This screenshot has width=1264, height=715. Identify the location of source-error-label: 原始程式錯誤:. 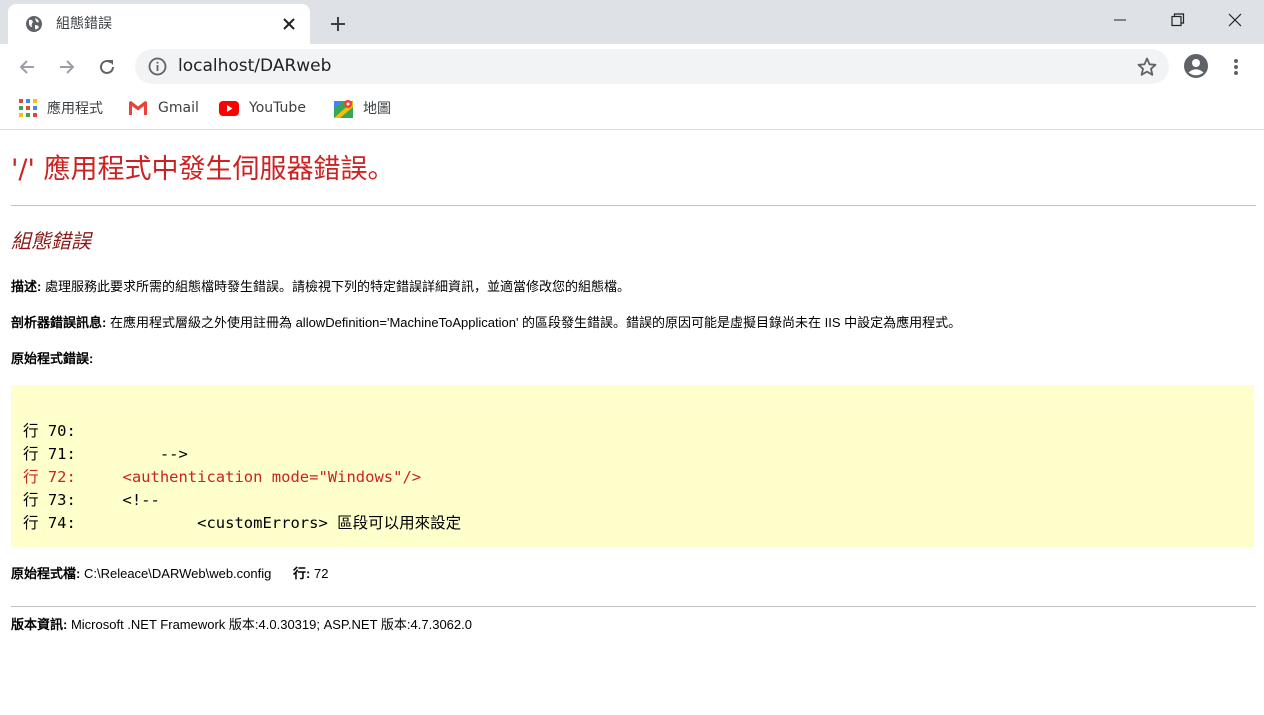
(52, 358).